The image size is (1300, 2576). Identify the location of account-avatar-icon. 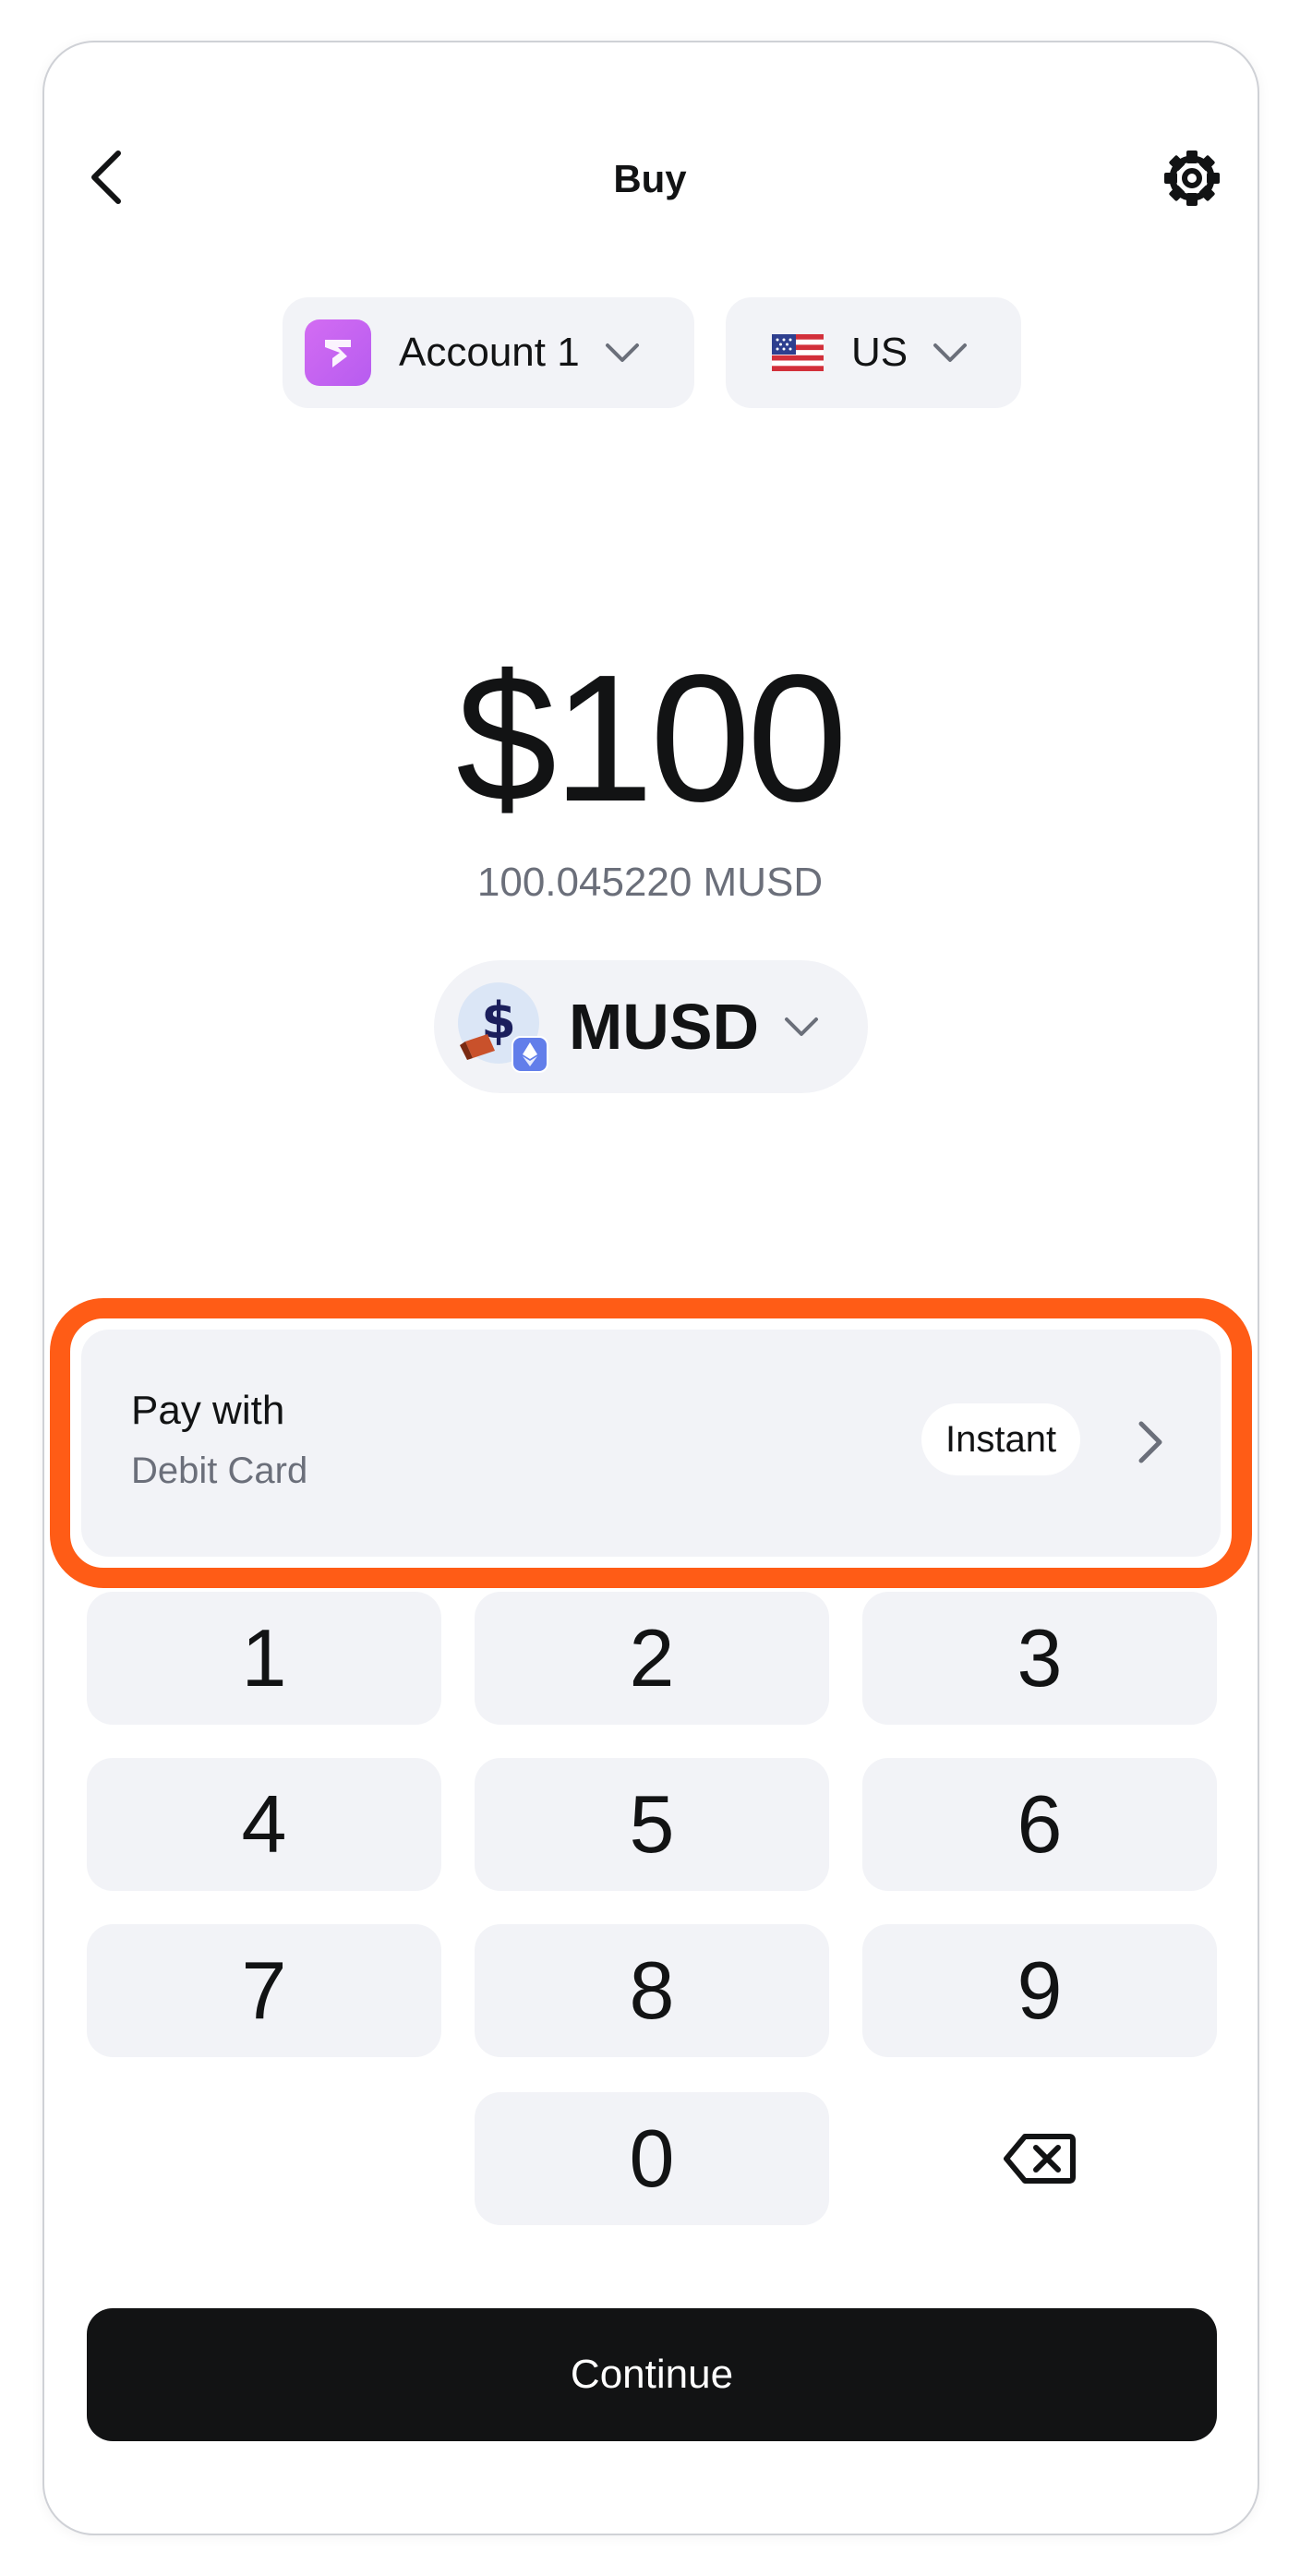
(338, 352).